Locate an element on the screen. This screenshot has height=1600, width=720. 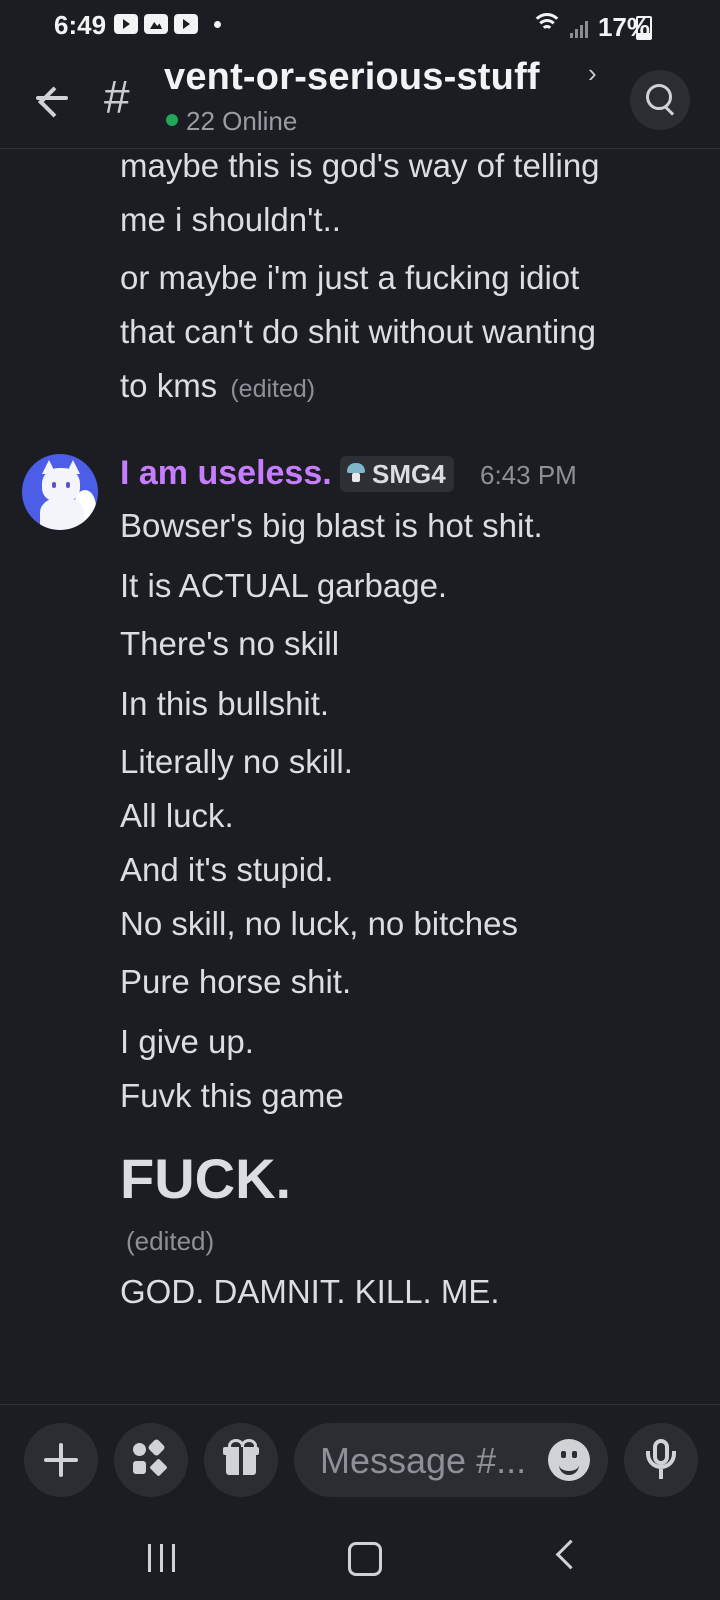
channel-title: vent-or-serious-stuff is located at coordinates (352, 77).